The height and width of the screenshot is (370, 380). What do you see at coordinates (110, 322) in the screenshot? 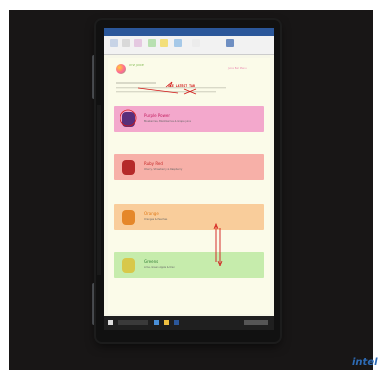
I see `start-icon` at bounding box center [110, 322].